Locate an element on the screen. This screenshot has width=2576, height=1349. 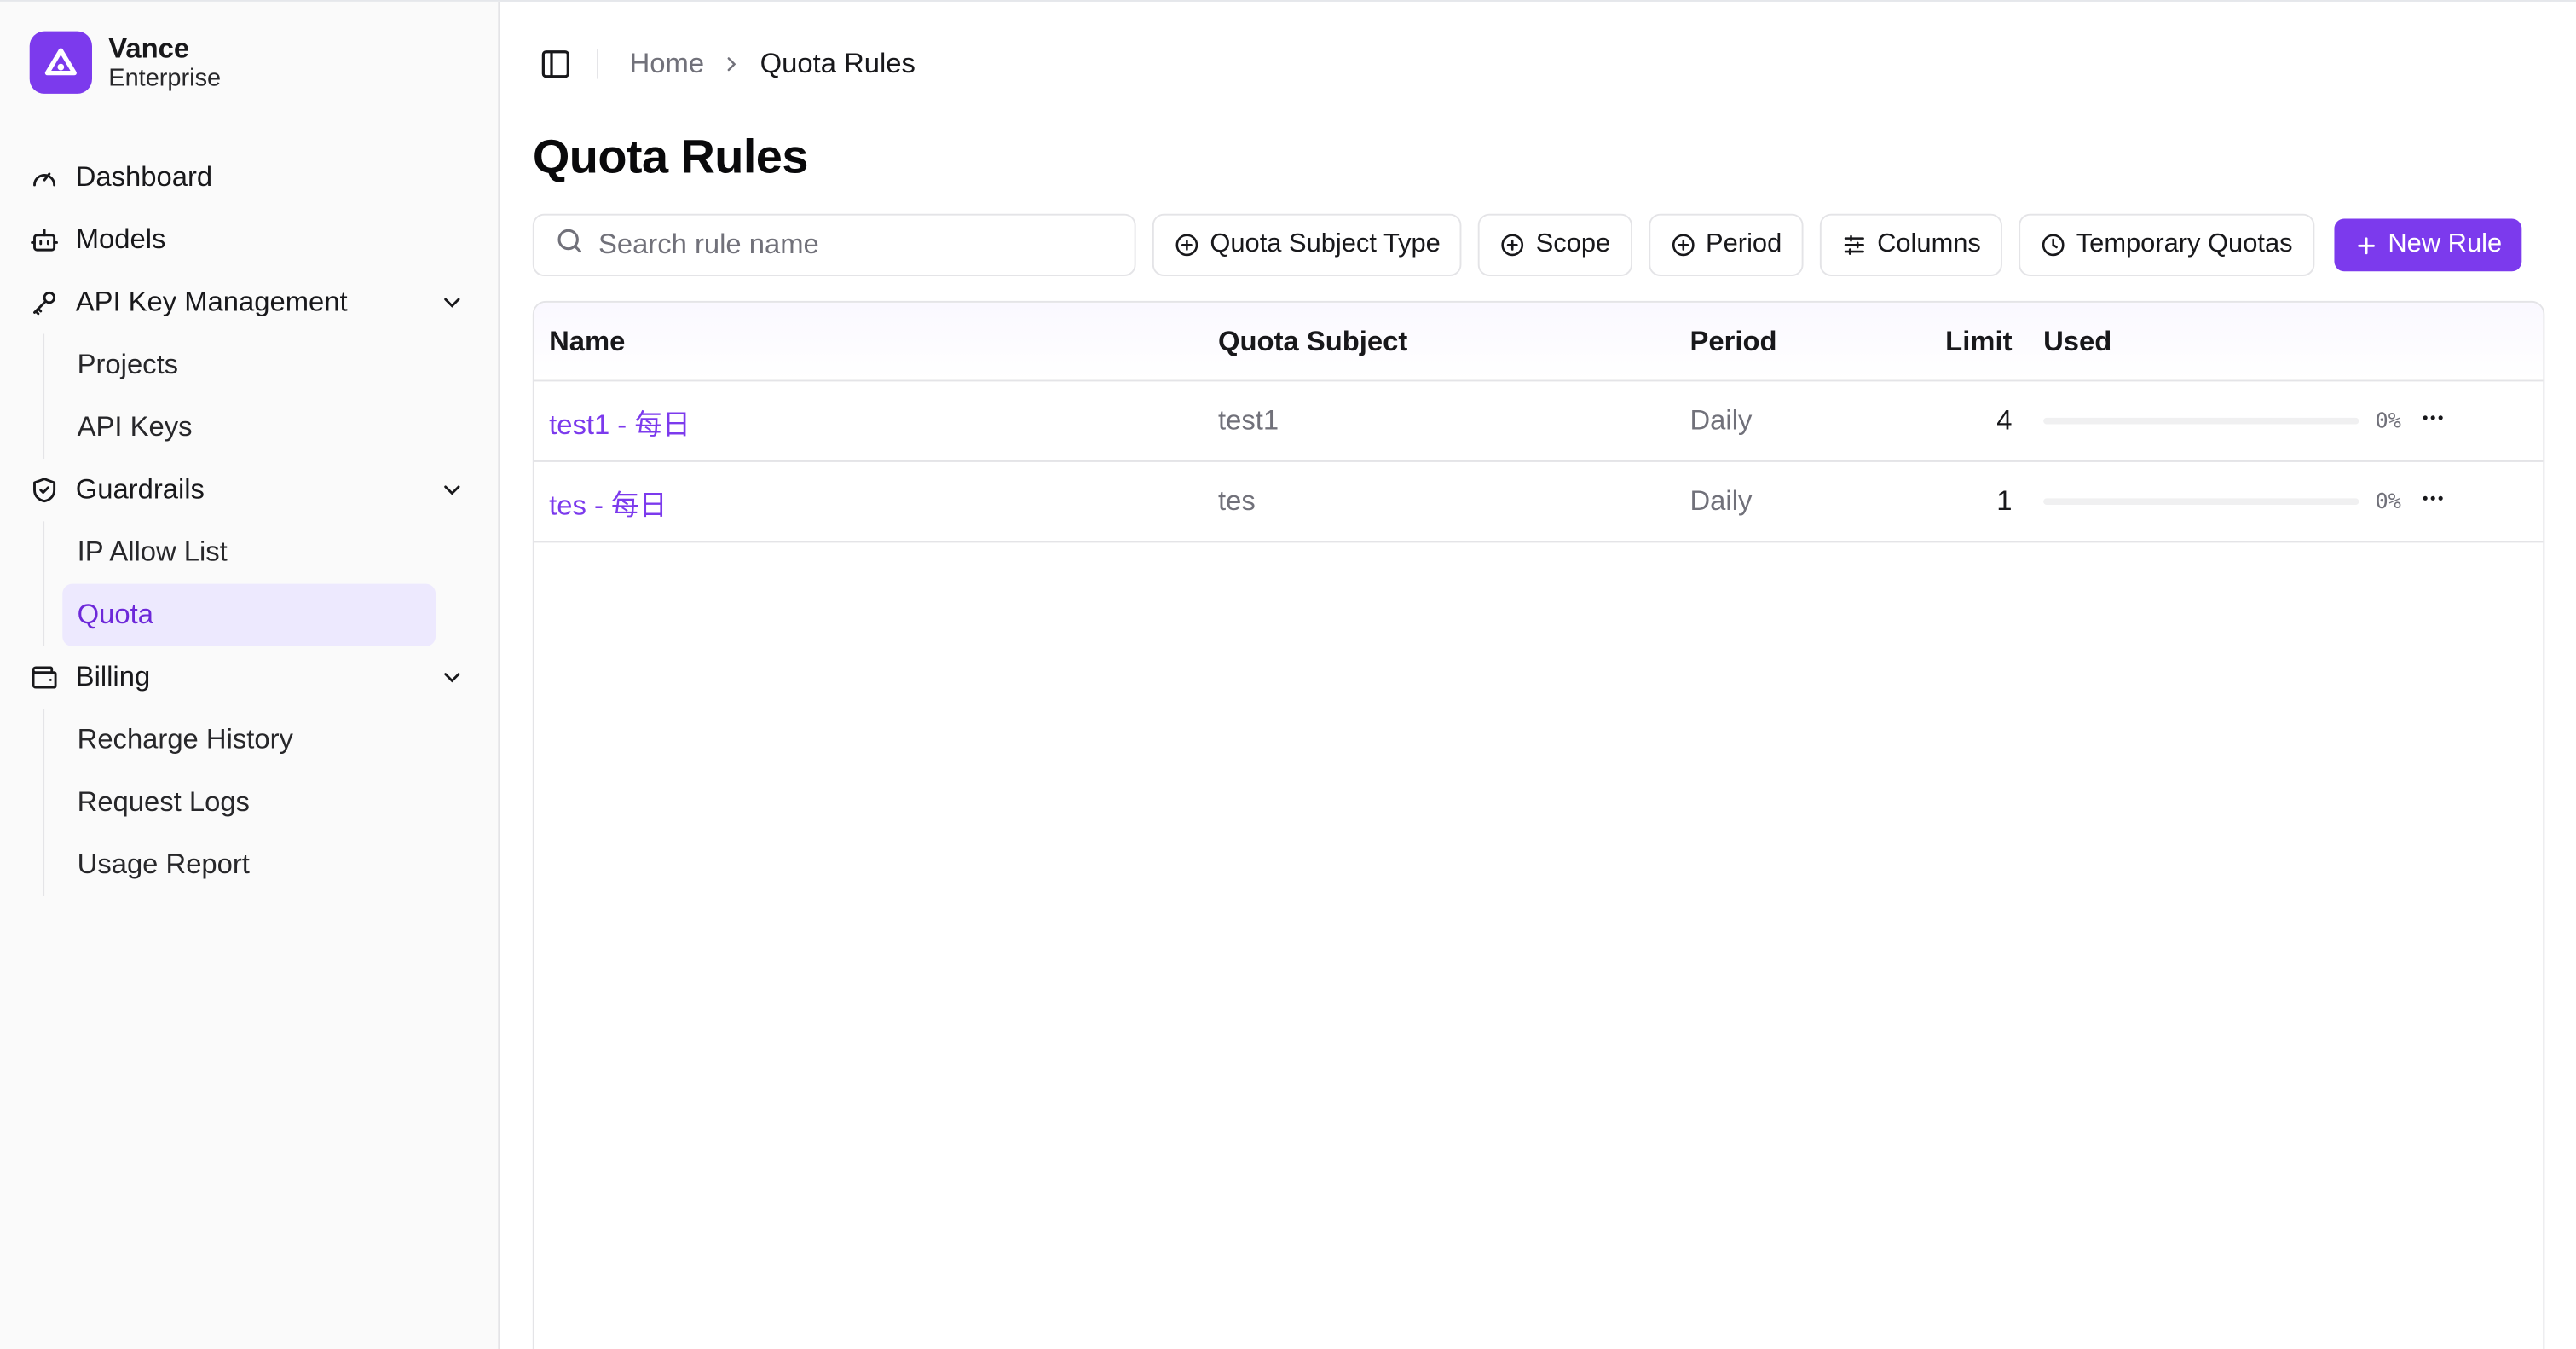
key-icon is located at coordinates (45, 302).